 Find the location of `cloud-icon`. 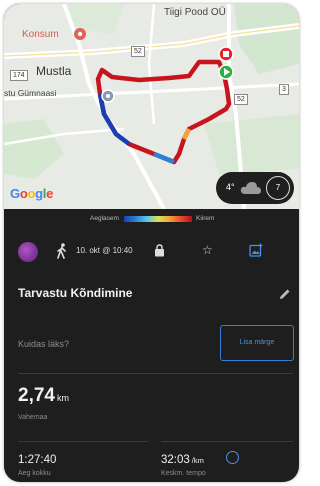

cloud-icon is located at coordinates (250, 188).